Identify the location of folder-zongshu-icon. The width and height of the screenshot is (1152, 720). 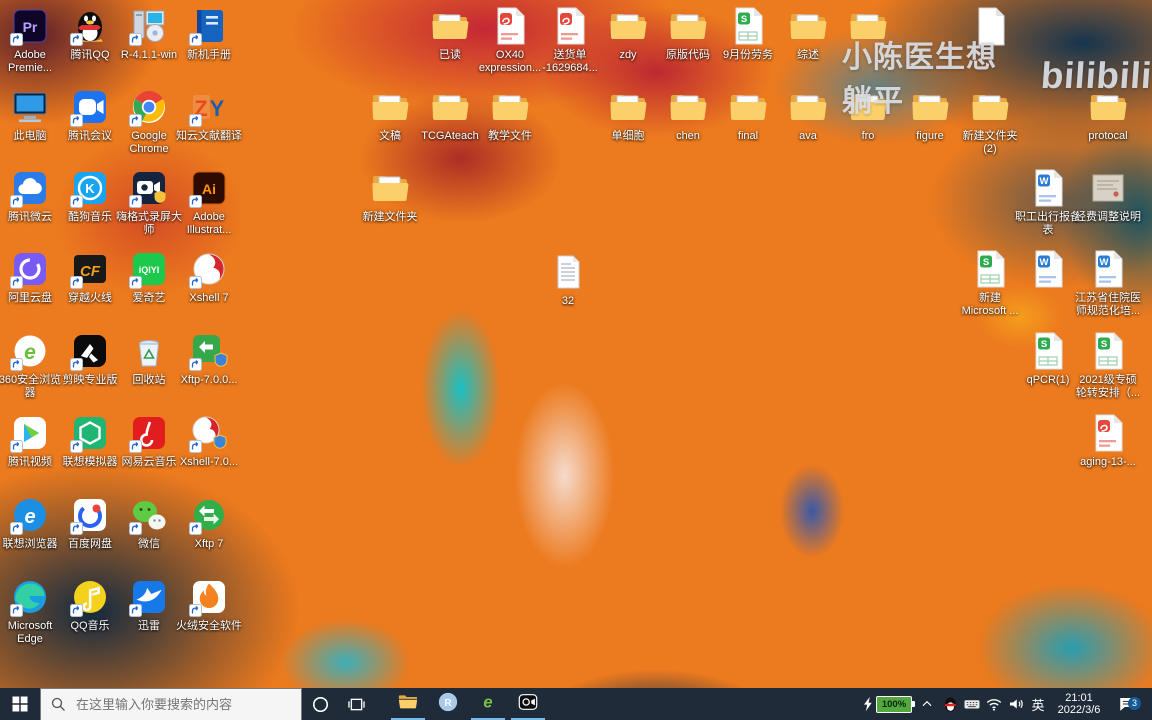
(808, 26).